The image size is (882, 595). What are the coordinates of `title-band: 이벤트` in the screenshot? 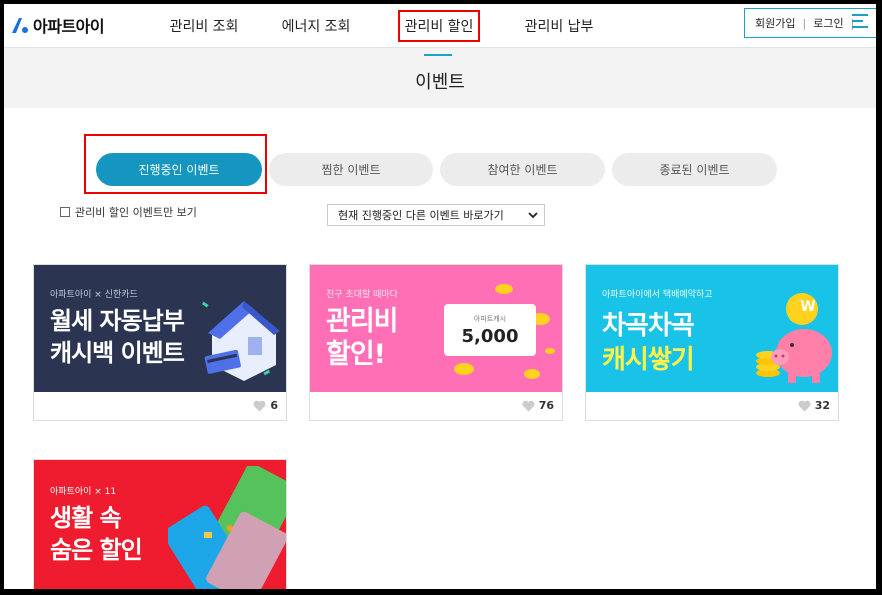 It's located at (440, 78).